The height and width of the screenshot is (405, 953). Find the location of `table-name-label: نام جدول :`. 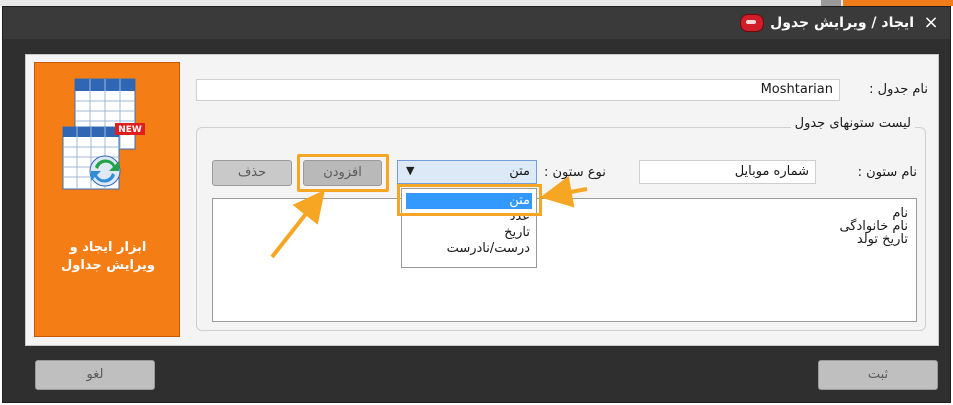

table-name-label: نام جدول : is located at coordinates (898, 89).